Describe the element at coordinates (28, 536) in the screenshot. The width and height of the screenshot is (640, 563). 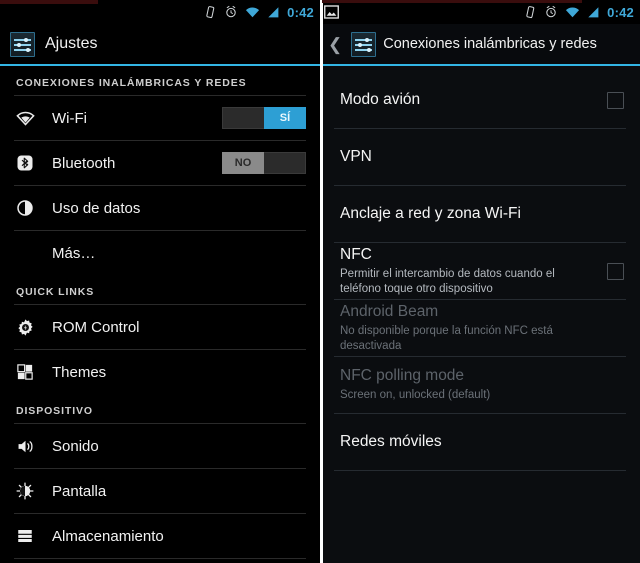
I see `storage-icon` at that location.